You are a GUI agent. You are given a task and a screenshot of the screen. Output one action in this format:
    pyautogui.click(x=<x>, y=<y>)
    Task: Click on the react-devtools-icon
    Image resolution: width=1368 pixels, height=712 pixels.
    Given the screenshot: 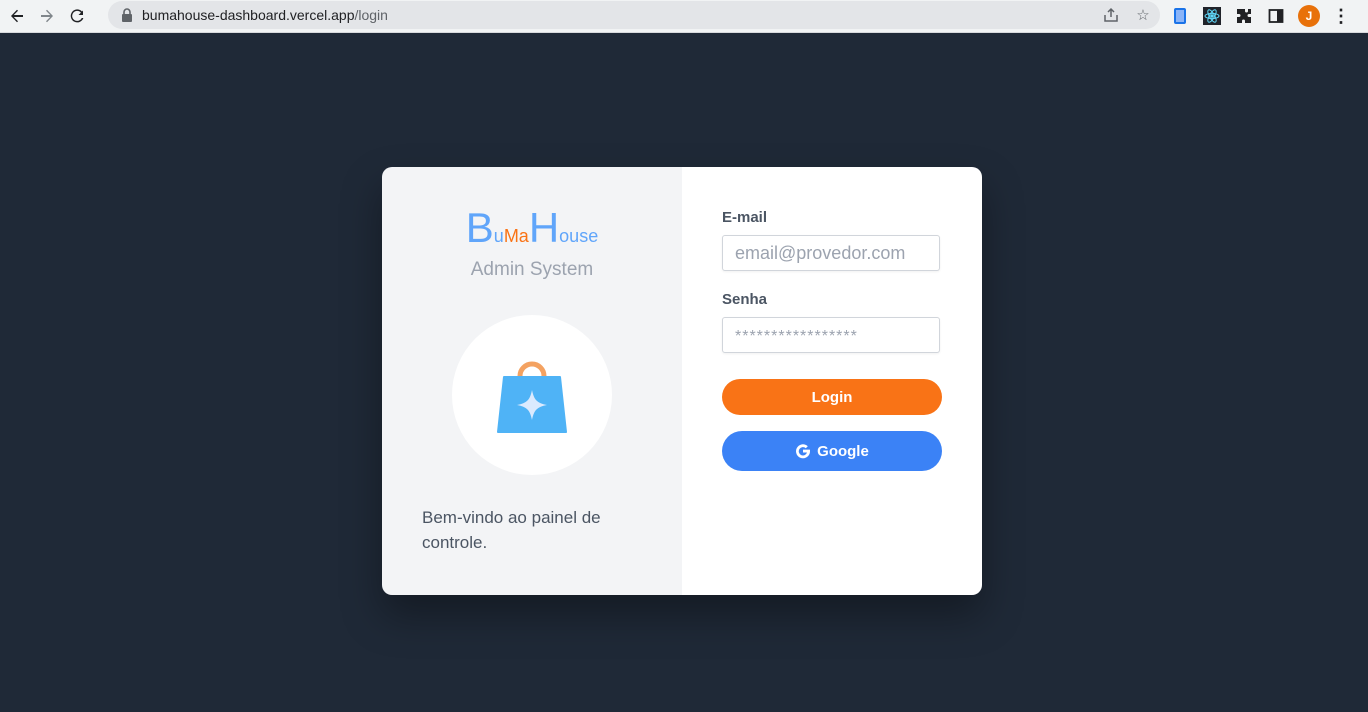 What is the action you would take?
    pyautogui.click(x=1212, y=16)
    